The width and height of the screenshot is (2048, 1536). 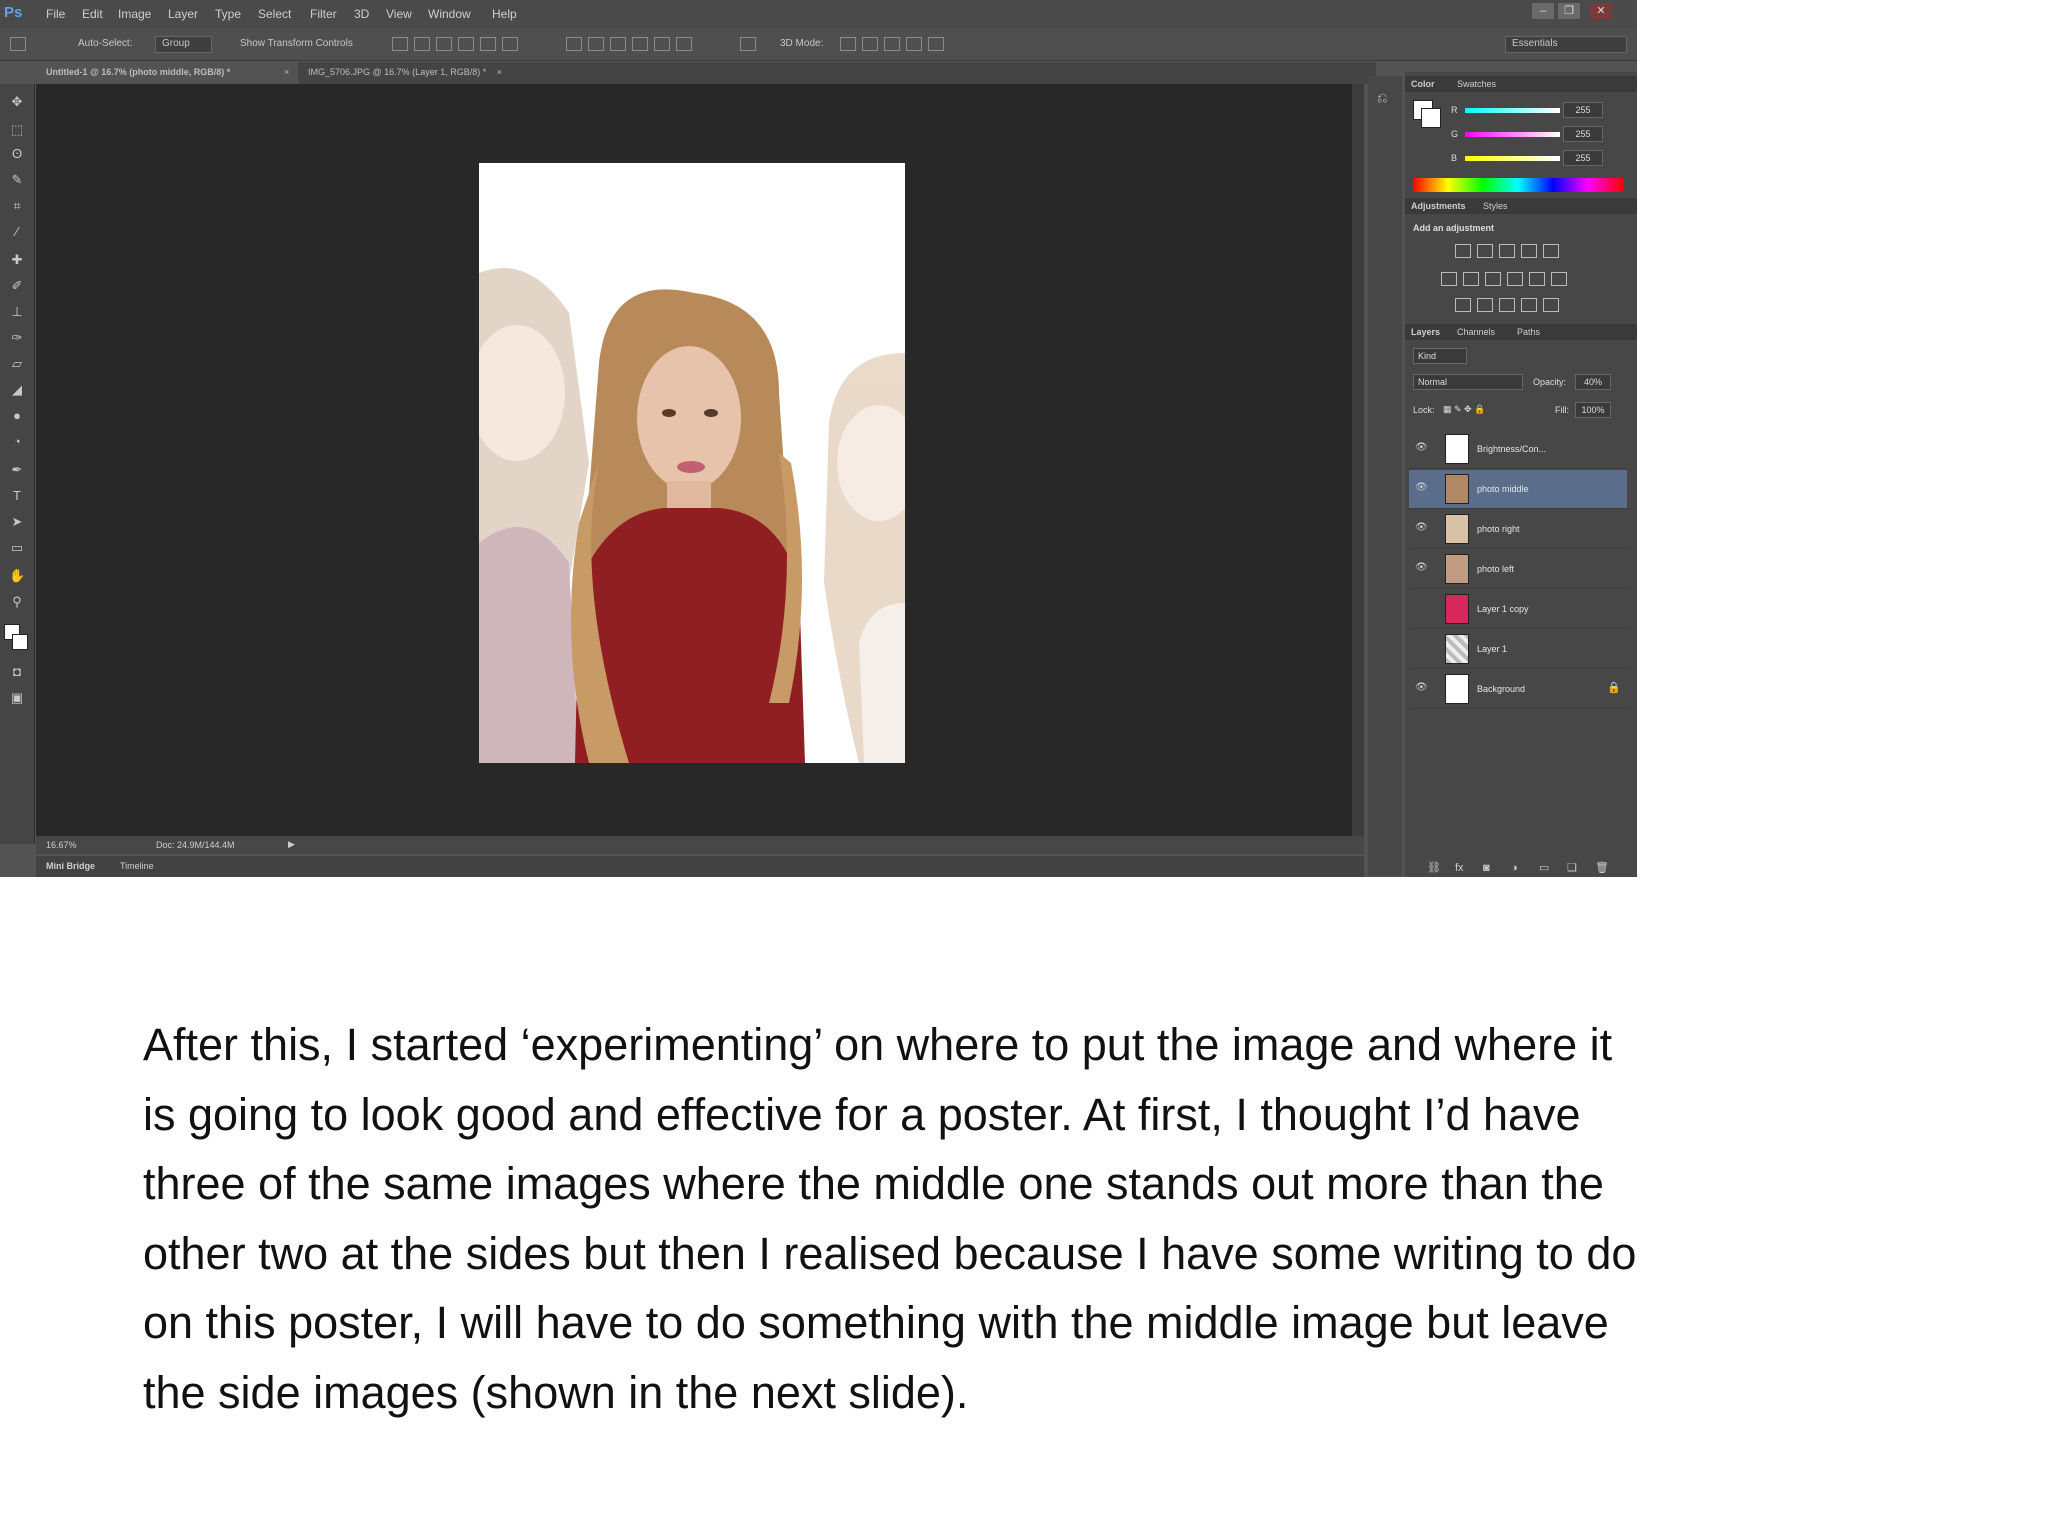 I want to click on distribute-left-icon, so click(x=640, y=44).